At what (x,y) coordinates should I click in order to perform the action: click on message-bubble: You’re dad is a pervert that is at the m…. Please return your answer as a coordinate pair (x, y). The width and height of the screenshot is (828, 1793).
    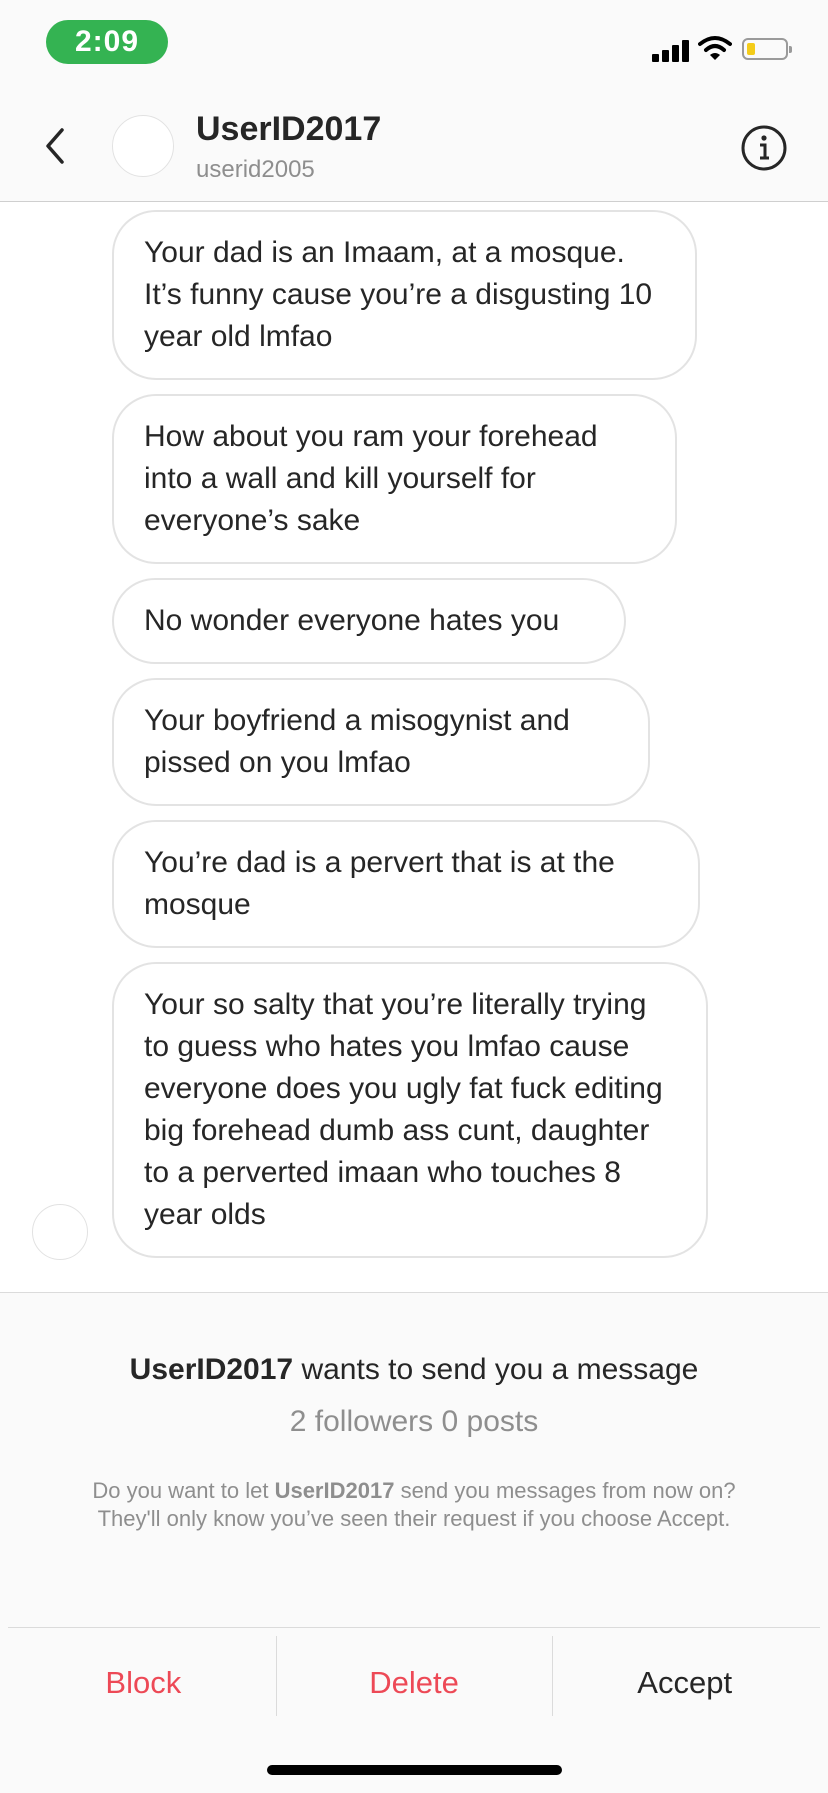
    Looking at the image, I should click on (406, 884).